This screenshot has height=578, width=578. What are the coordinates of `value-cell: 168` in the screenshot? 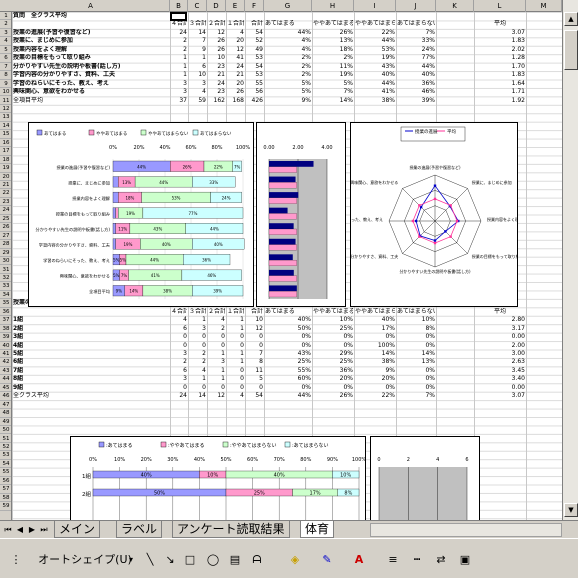 It's located at (235, 101).